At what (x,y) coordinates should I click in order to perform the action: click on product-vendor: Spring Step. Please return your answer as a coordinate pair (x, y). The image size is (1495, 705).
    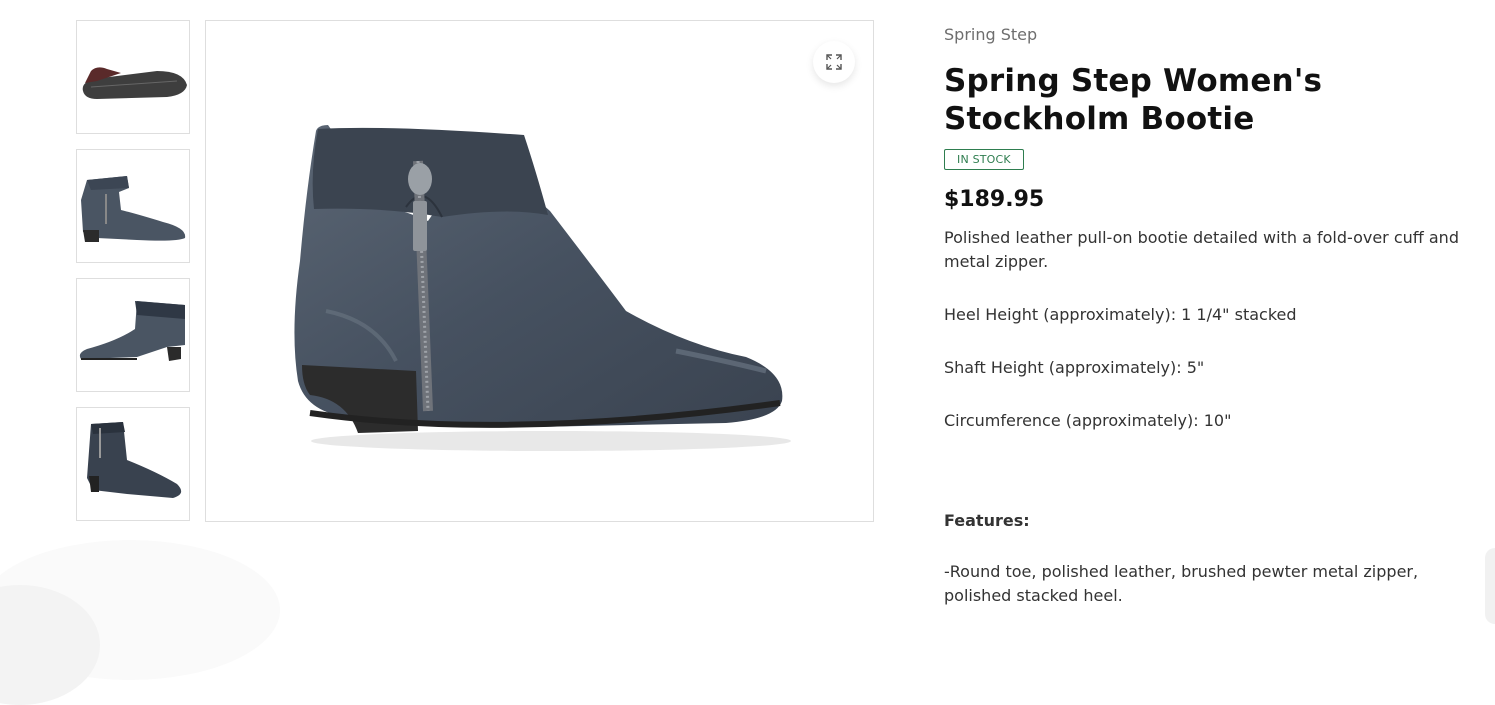
    Looking at the image, I should click on (1201, 35).